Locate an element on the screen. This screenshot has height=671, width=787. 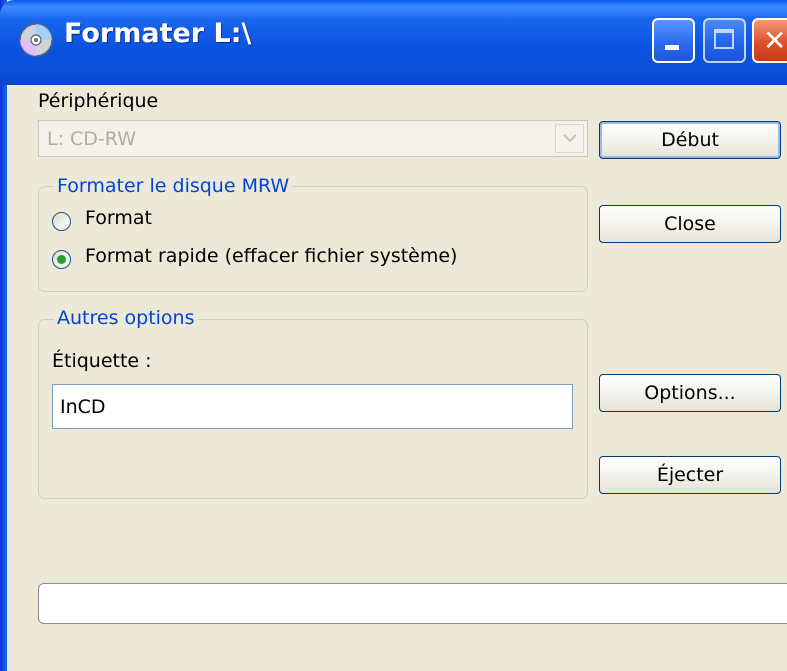
minimize-button is located at coordinates (673, 40).